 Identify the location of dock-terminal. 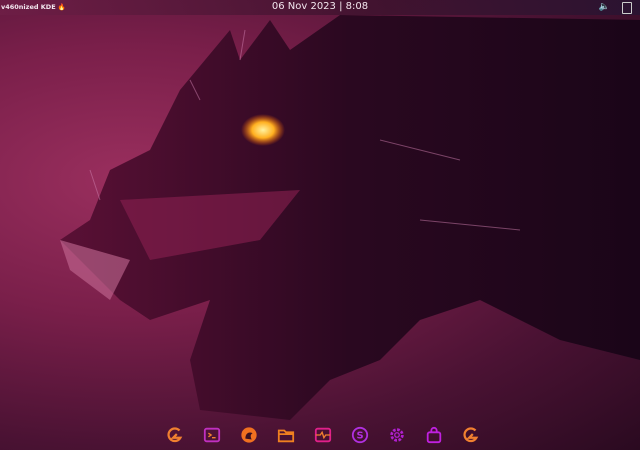
(212, 435).